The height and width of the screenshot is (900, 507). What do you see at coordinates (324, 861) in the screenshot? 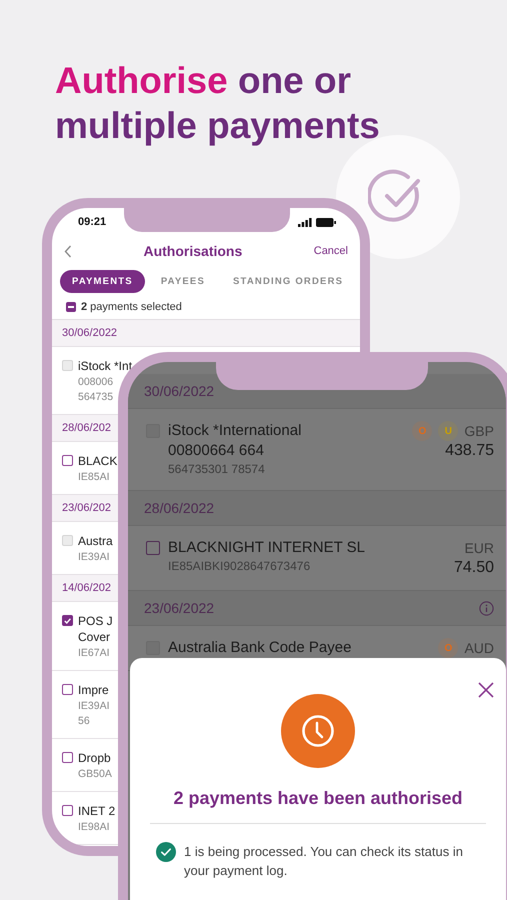
I see `status-message: 1 is being processed. You can check its status in your payment log.` at bounding box center [324, 861].